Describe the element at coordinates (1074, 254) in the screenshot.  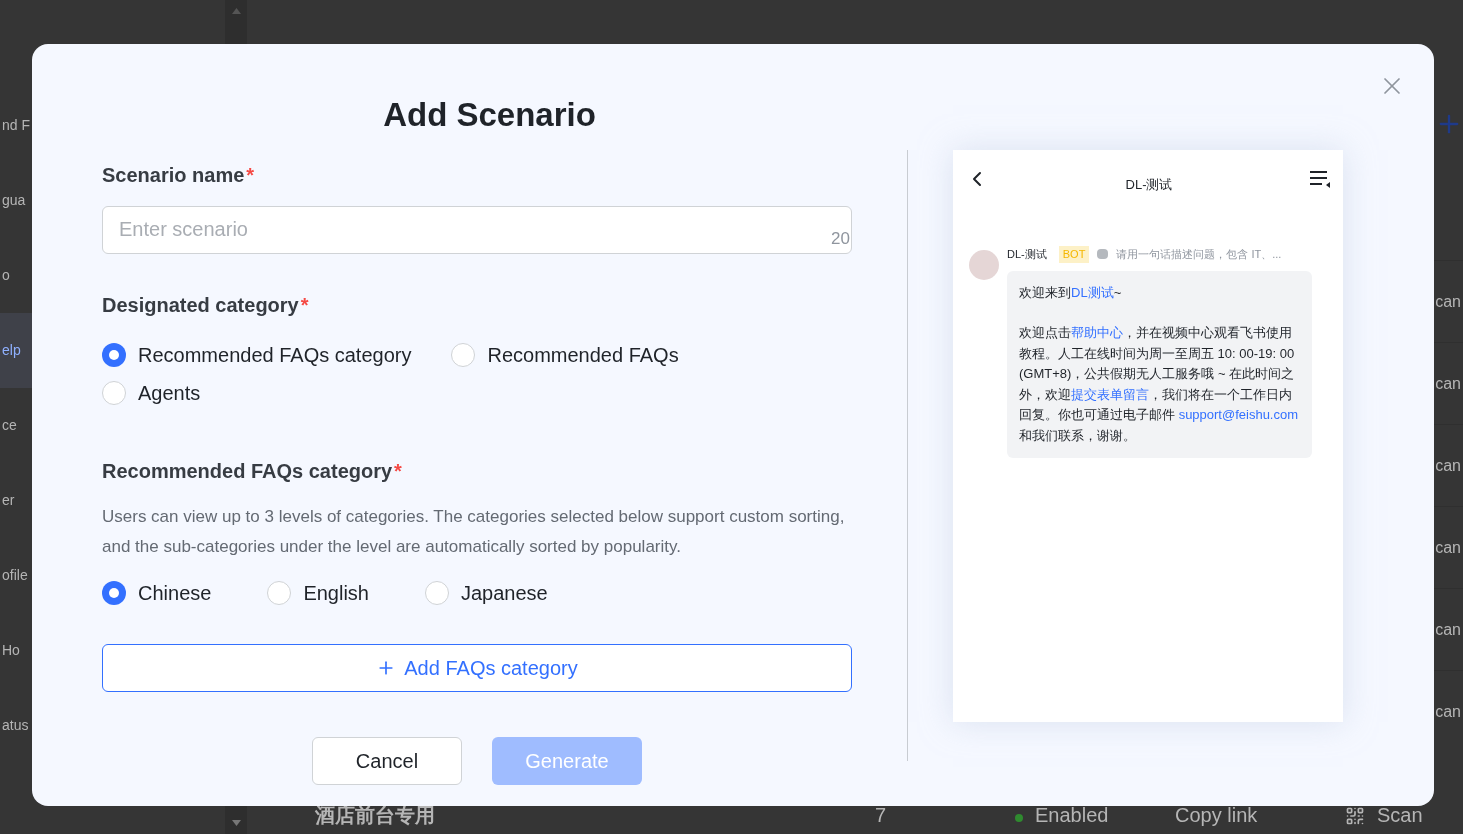
I see `bot-badge: BOT` at that location.